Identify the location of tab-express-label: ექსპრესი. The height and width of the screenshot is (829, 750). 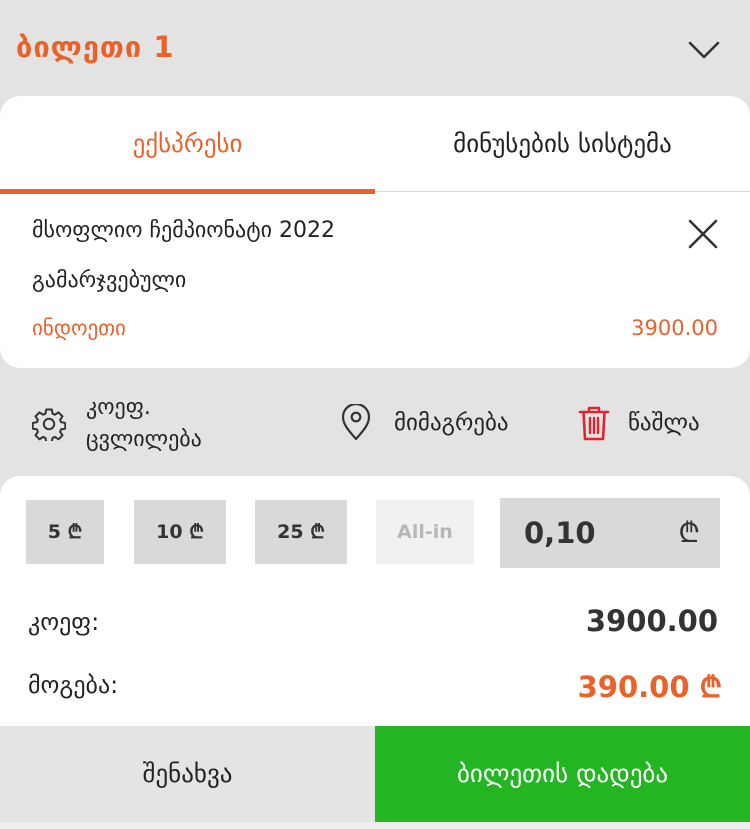
(187, 143).